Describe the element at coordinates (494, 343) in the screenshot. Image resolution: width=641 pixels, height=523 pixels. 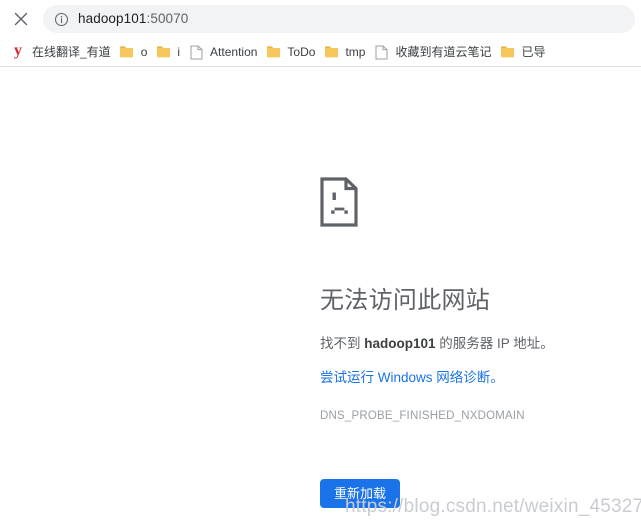
I see `error-description-suffix: 的服务器 IP 地址。` at that location.